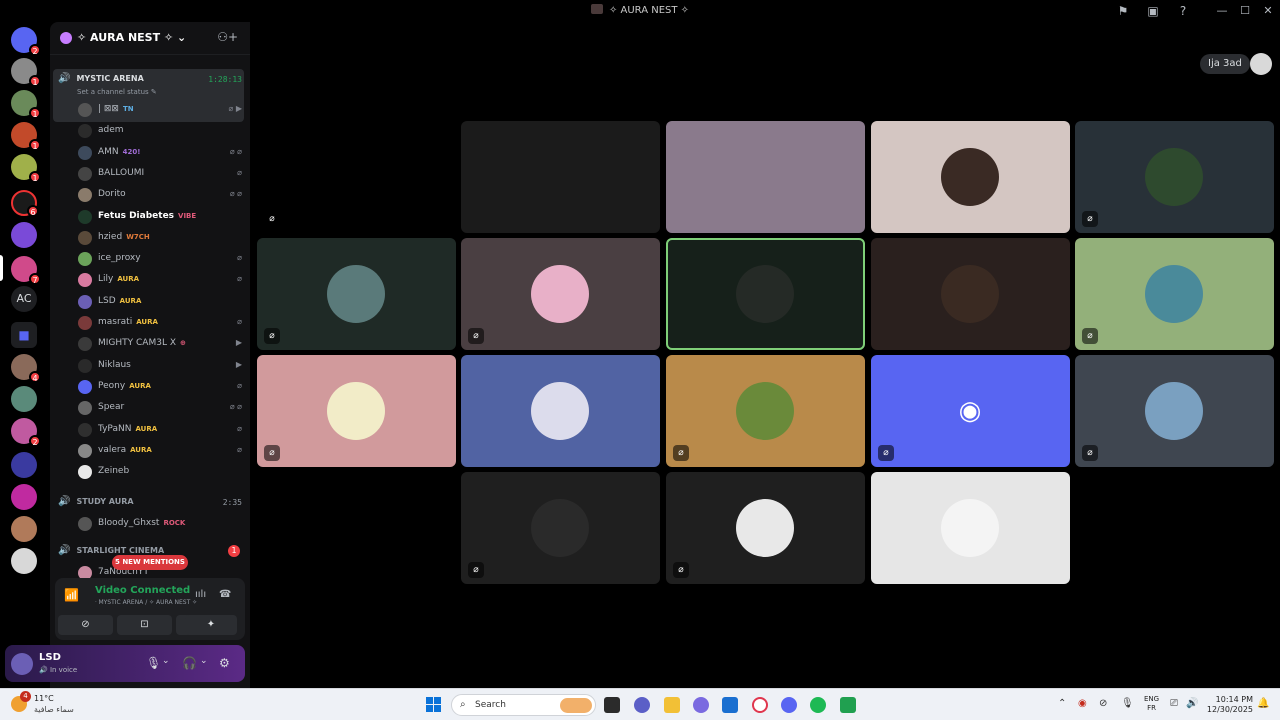  I want to click on language-indicator: ENG FR, so click(1151, 704).